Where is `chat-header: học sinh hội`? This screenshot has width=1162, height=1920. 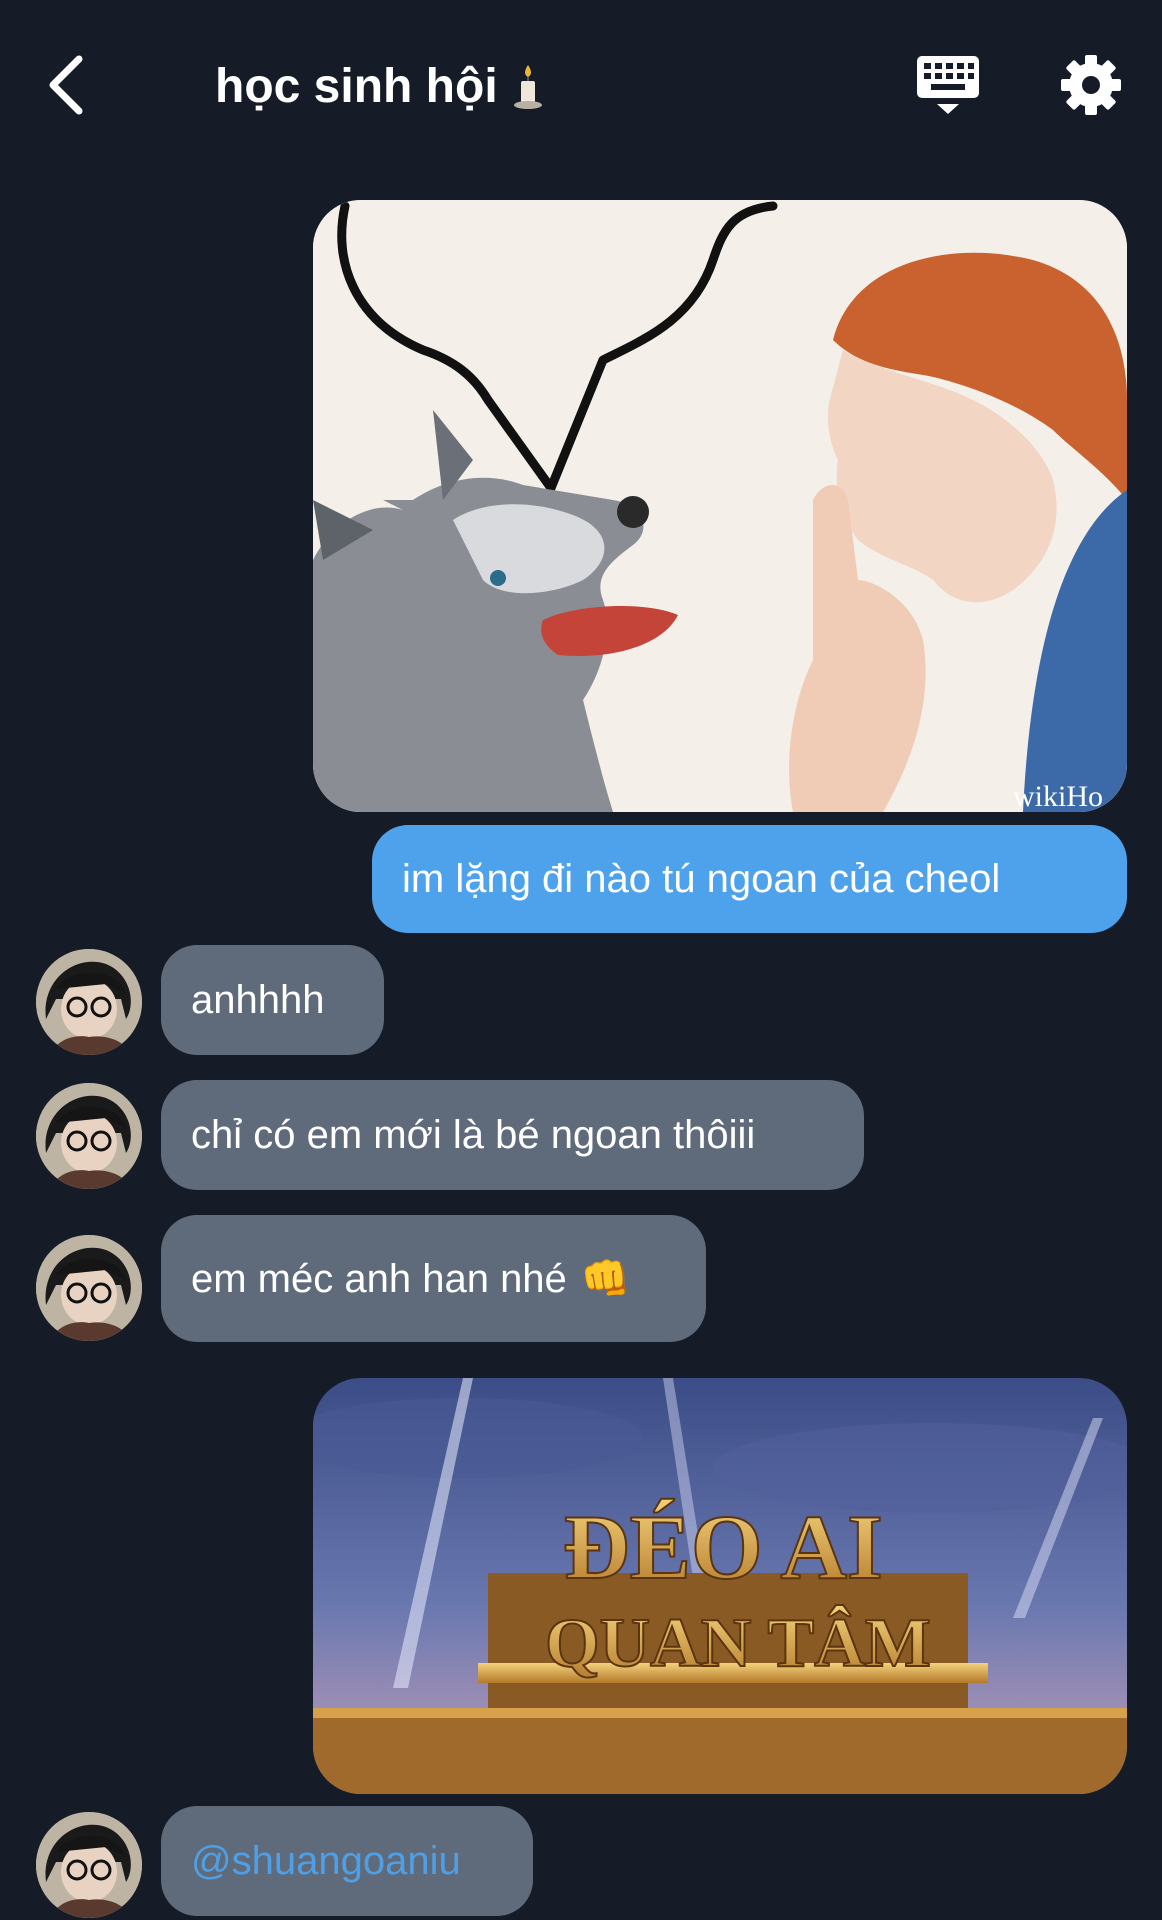 chat-header: học sinh hội is located at coordinates (581, 87).